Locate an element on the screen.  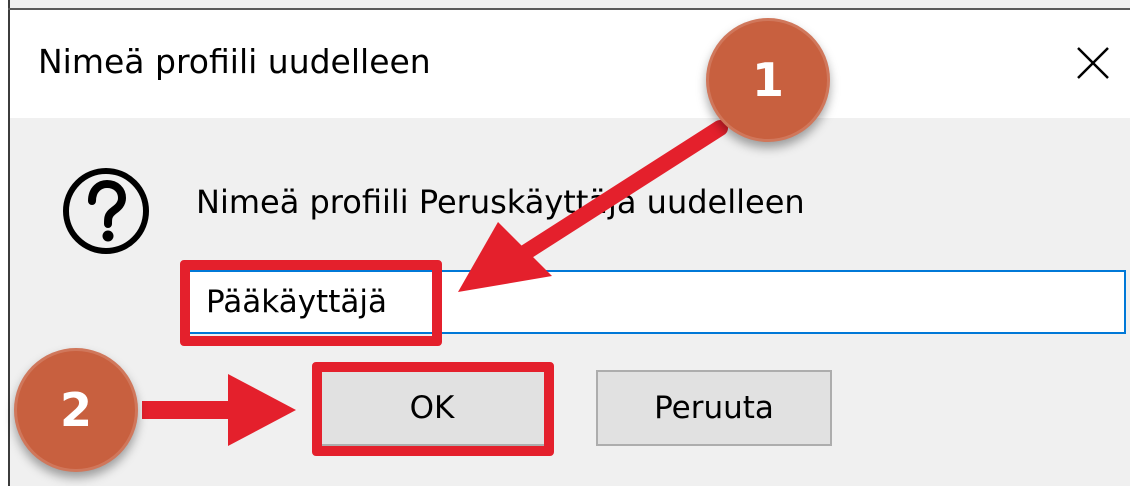
dialog-prompt: Nimeä profiili Peruskäyttäjä uudelleen is located at coordinates (500, 202).